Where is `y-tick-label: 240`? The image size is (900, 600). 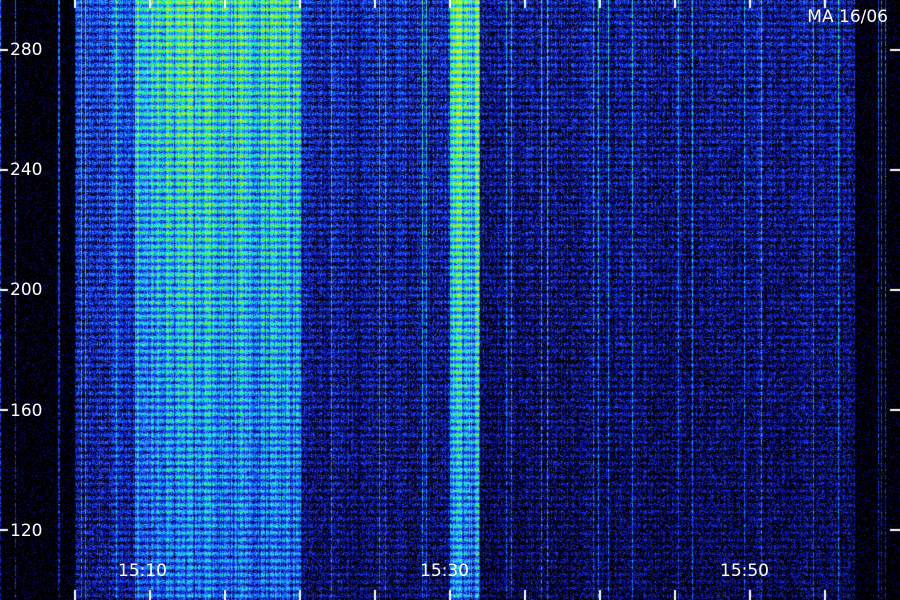
y-tick-label: 240 is located at coordinates (26, 170).